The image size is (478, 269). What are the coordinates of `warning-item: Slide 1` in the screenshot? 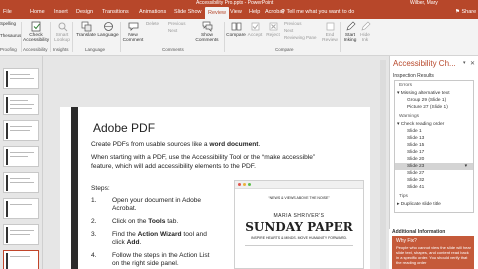 It's located at (434, 131).